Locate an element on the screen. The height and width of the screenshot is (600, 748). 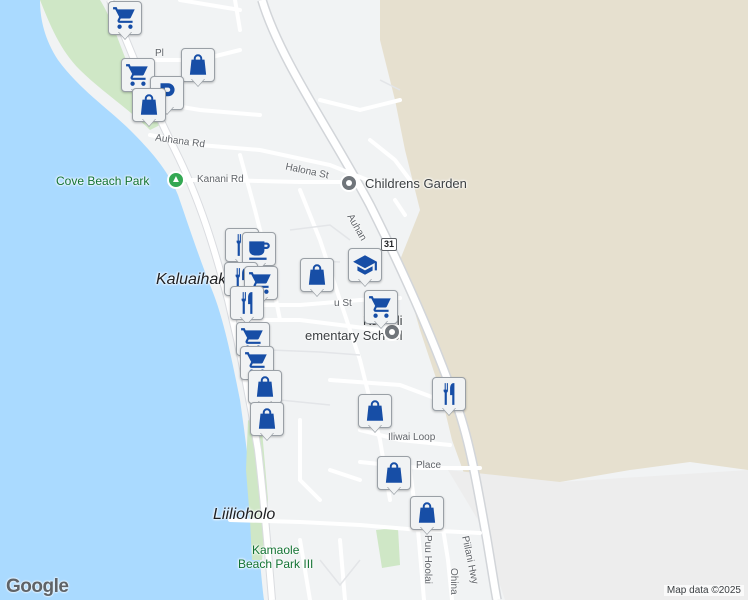
park-label-cove: Cove Beach Park is located at coordinates (102, 181).